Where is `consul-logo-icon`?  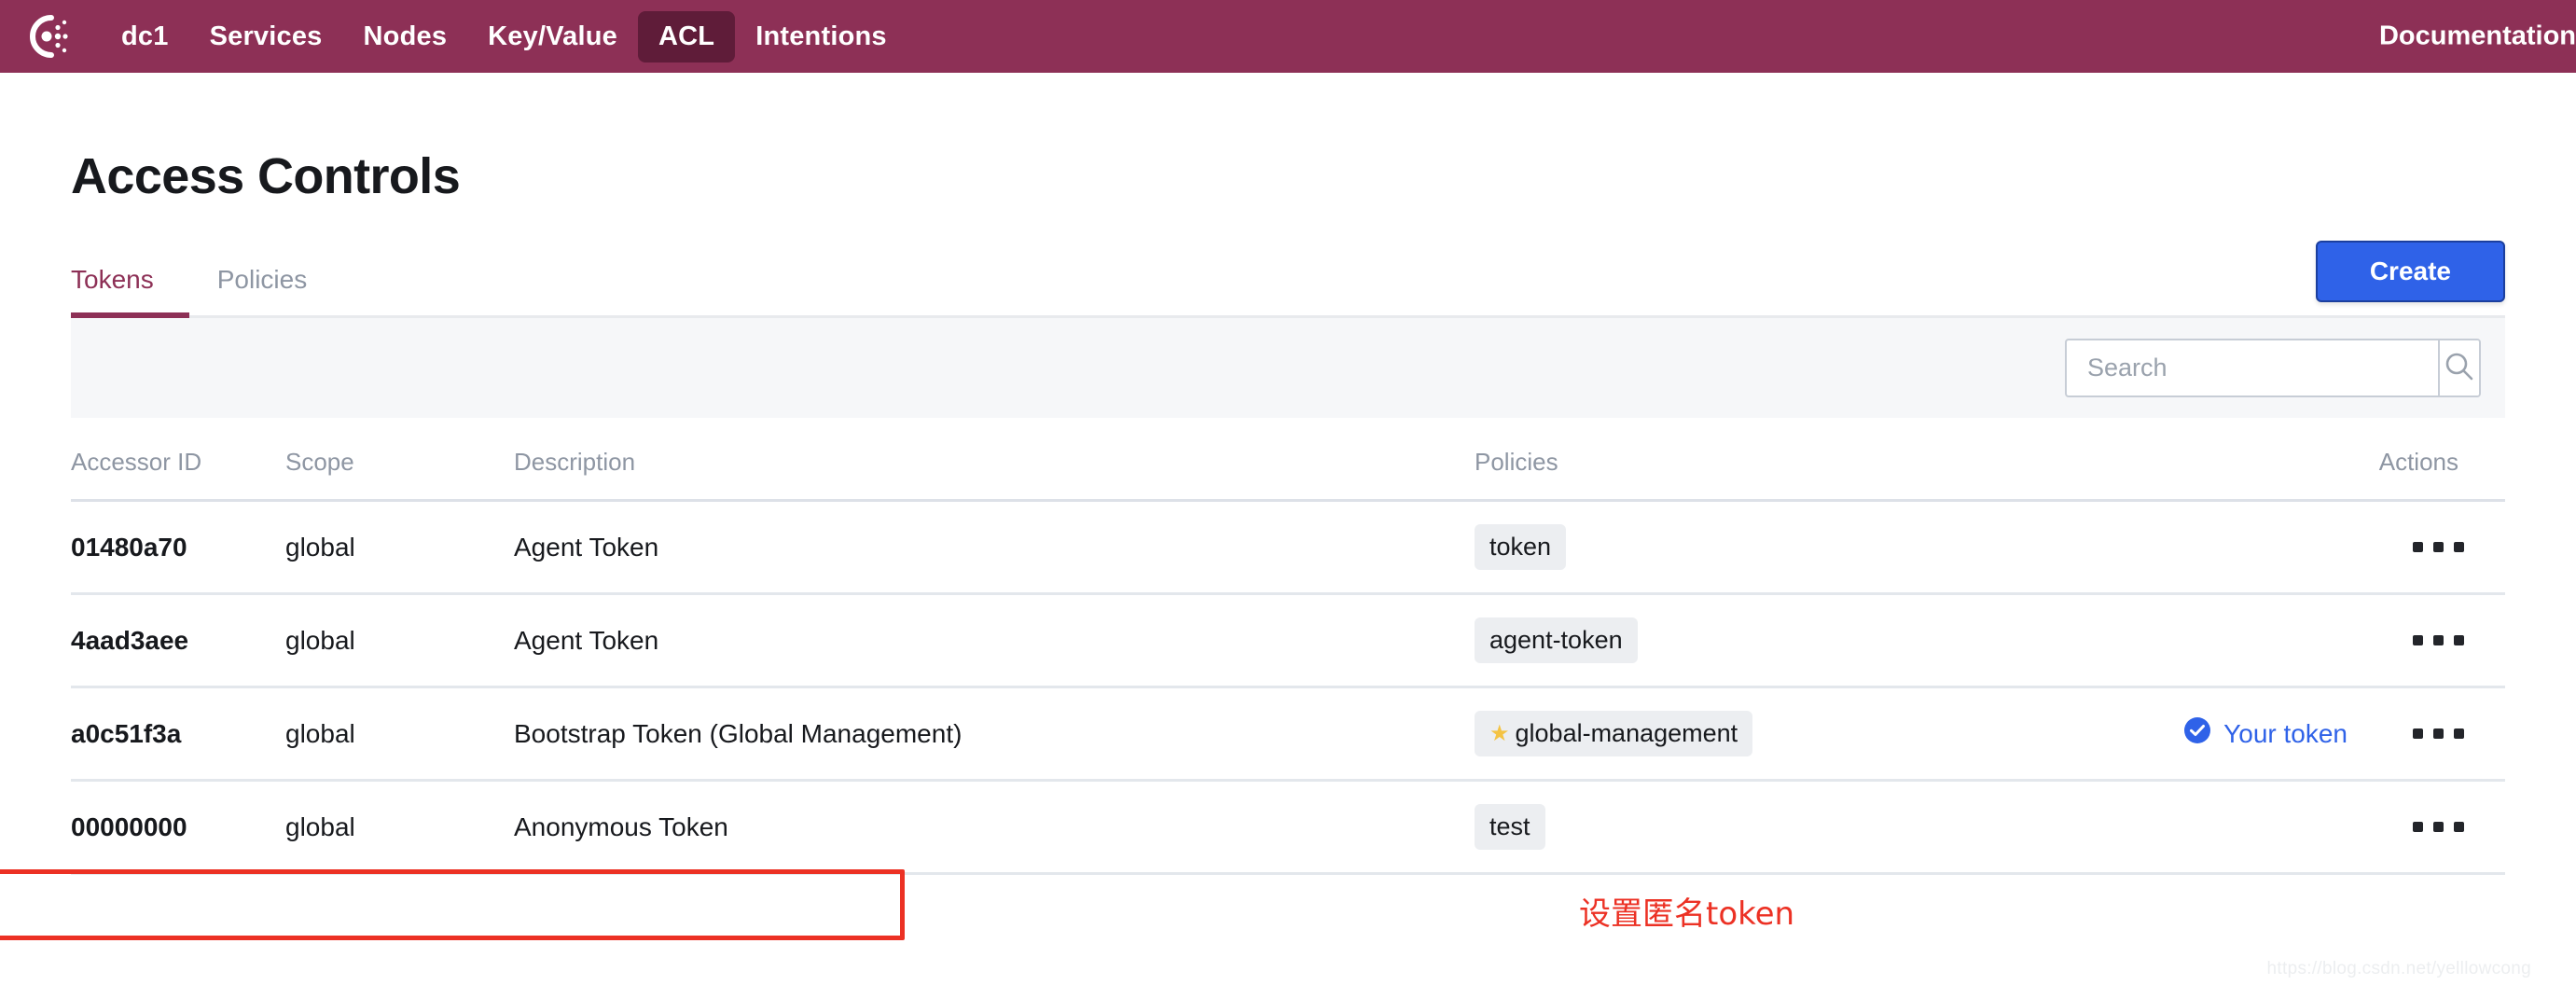
consul-logo-icon is located at coordinates (47, 36).